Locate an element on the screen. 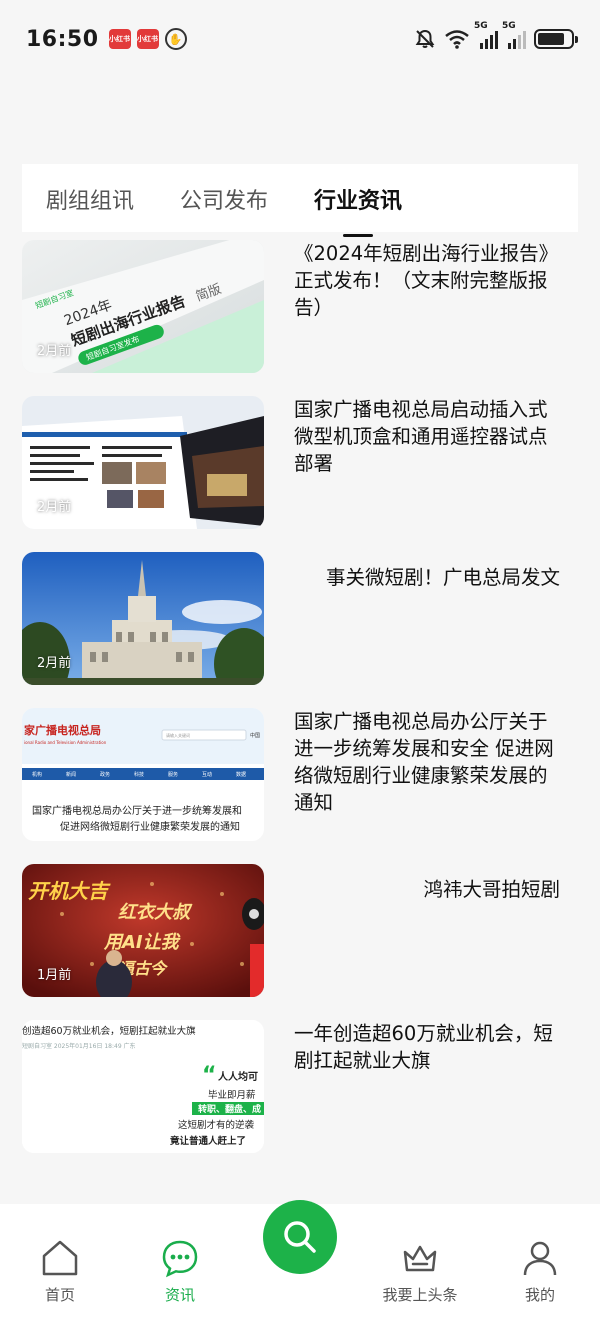 Image resolution: width=600 pixels, height=1326 pixels. status-indicators: 5G 5G is located at coordinates (496, 35).